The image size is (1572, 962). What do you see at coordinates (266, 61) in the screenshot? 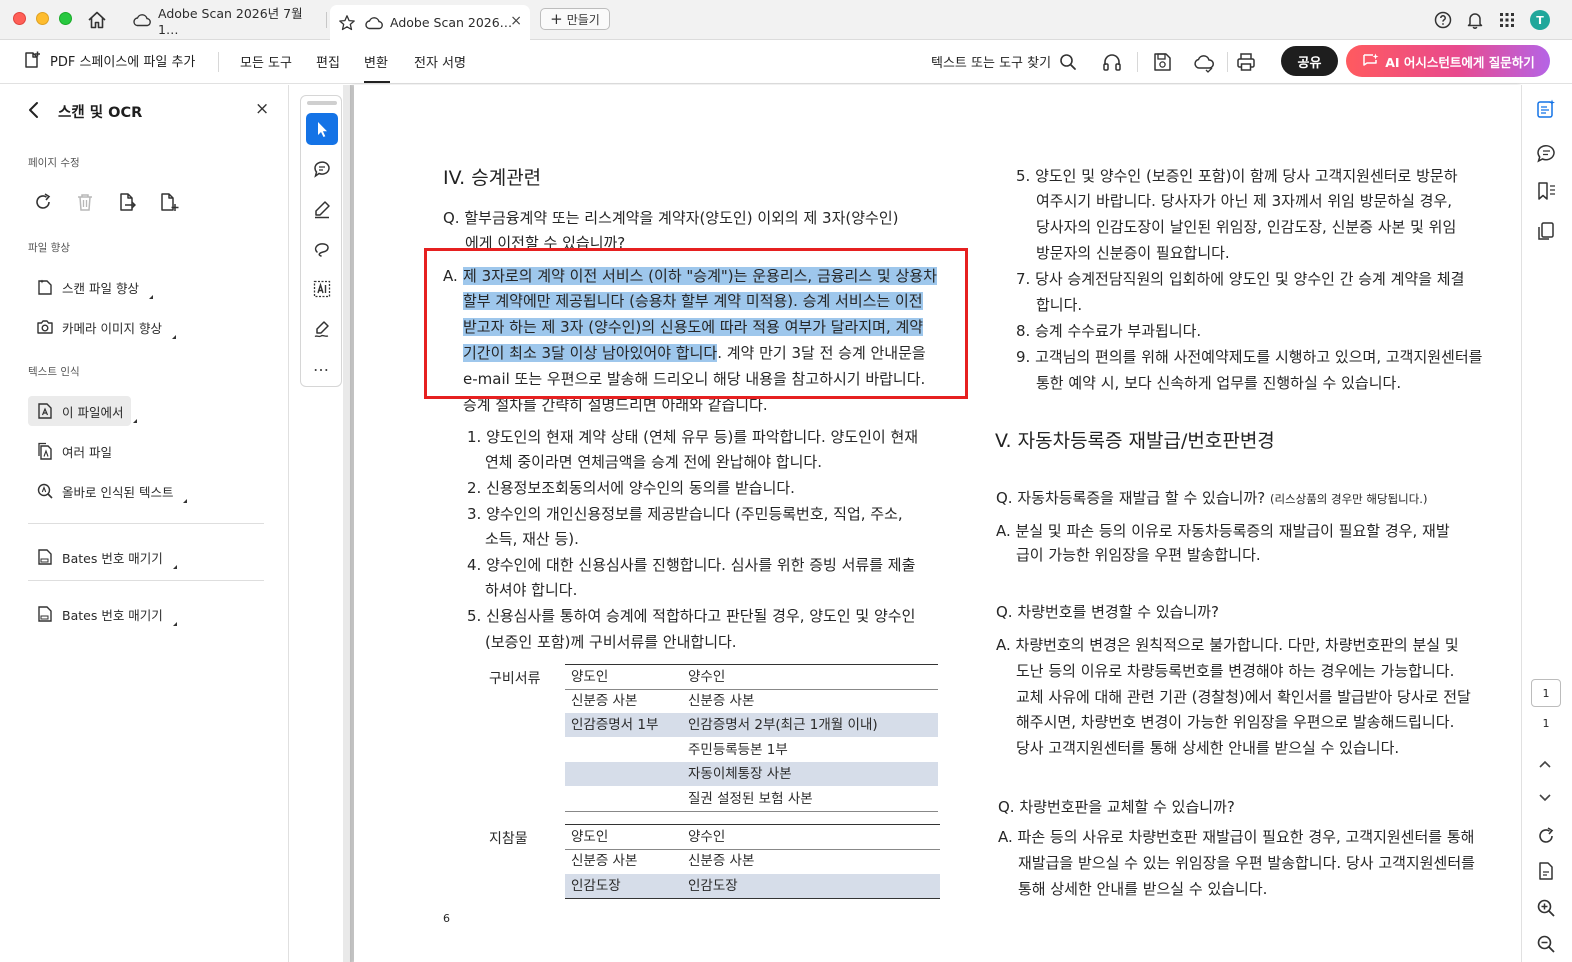
I see `menu-all-tools: 모든 도구` at bounding box center [266, 61].